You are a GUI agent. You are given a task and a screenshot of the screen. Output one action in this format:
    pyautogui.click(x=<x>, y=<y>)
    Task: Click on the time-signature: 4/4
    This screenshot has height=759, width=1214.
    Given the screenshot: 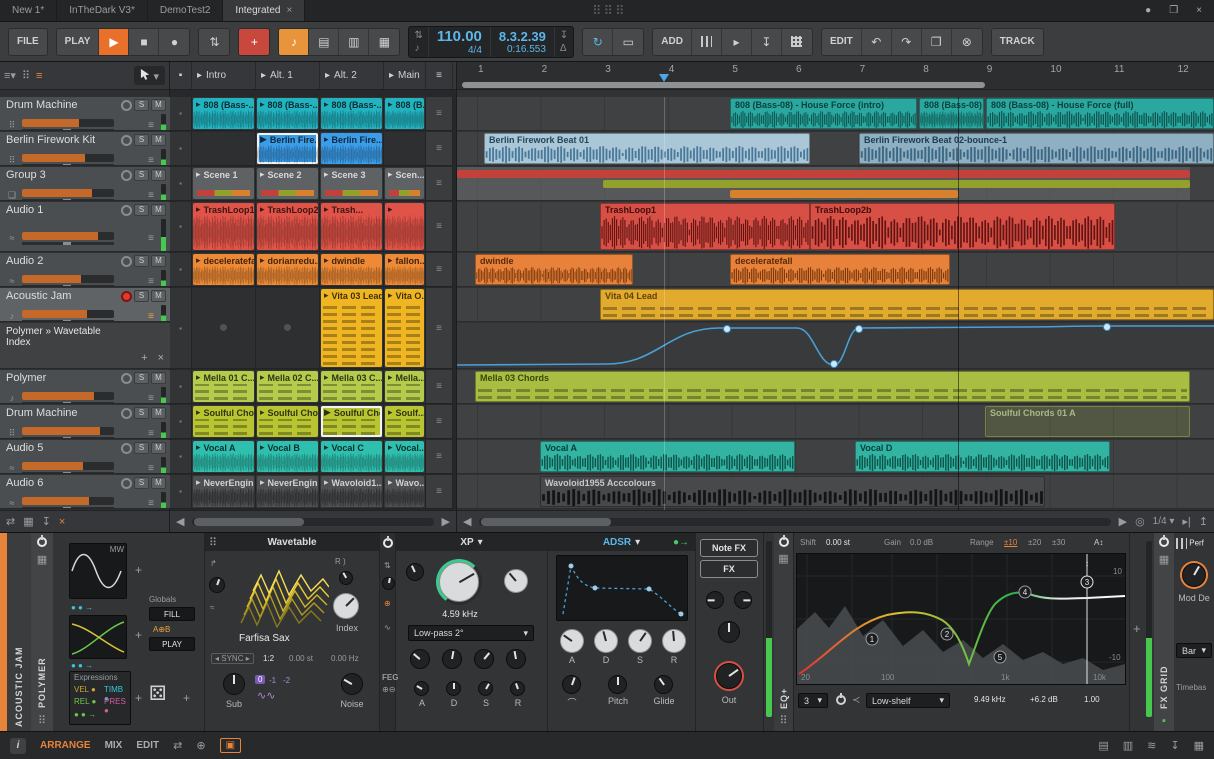 What is the action you would take?
    pyautogui.click(x=459, y=50)
    